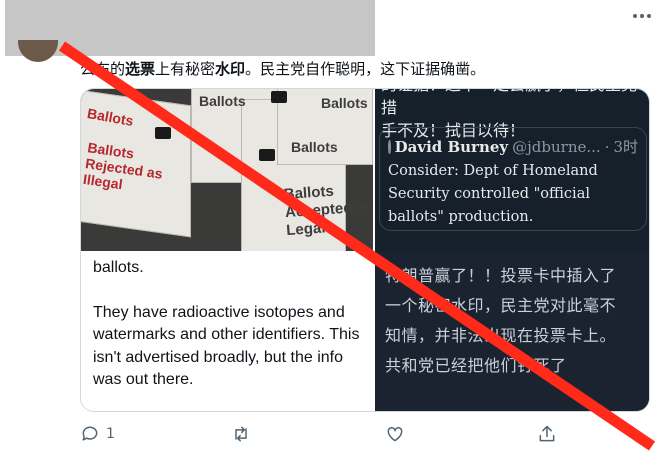 Image resolution: width=669 pixels, height=463 pixels. I want to click on avatar, so click(38, 51).